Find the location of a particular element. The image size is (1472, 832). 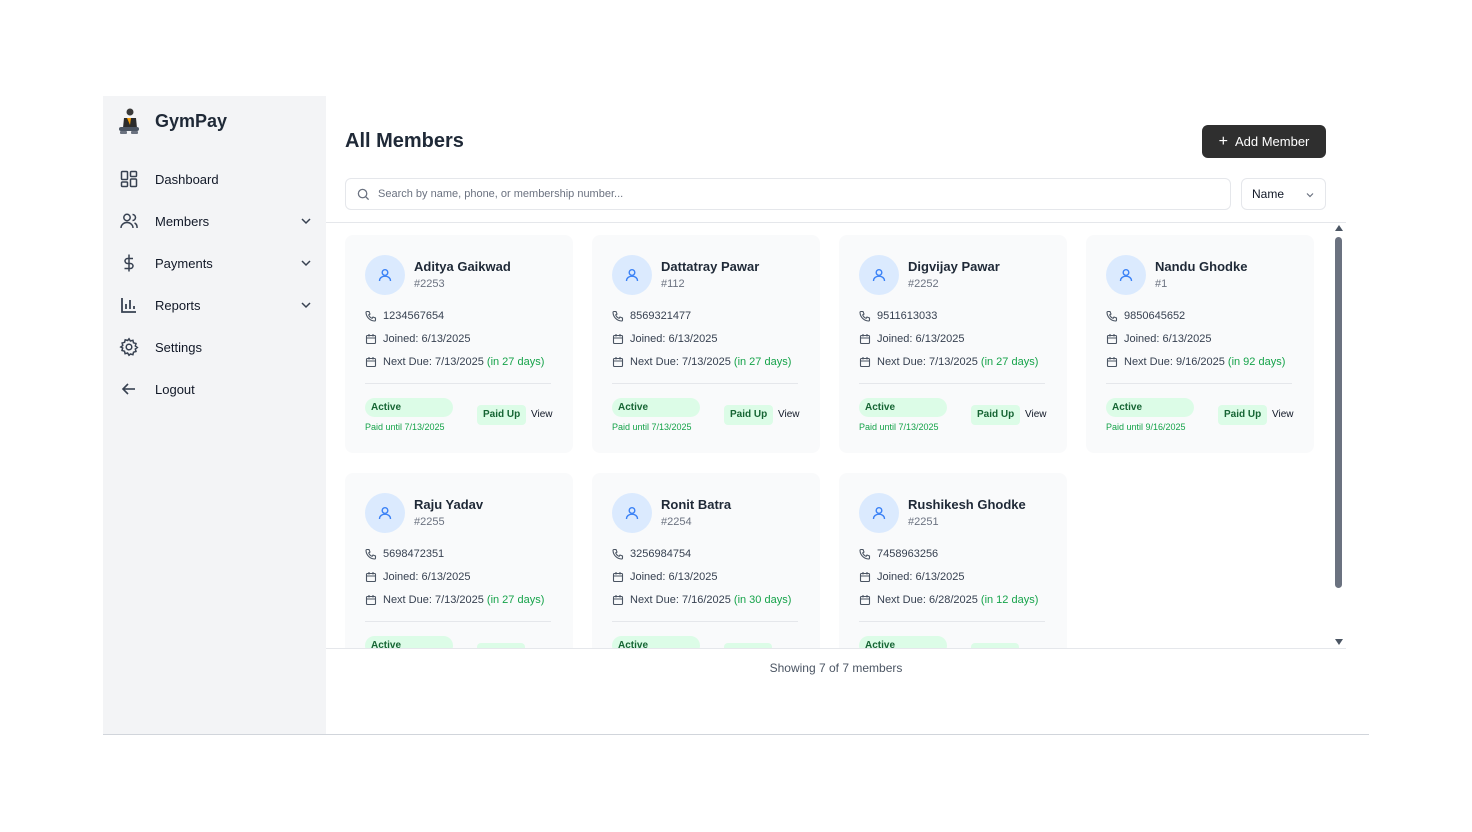

member-number: #2254 is located at coordinates (676, 522).